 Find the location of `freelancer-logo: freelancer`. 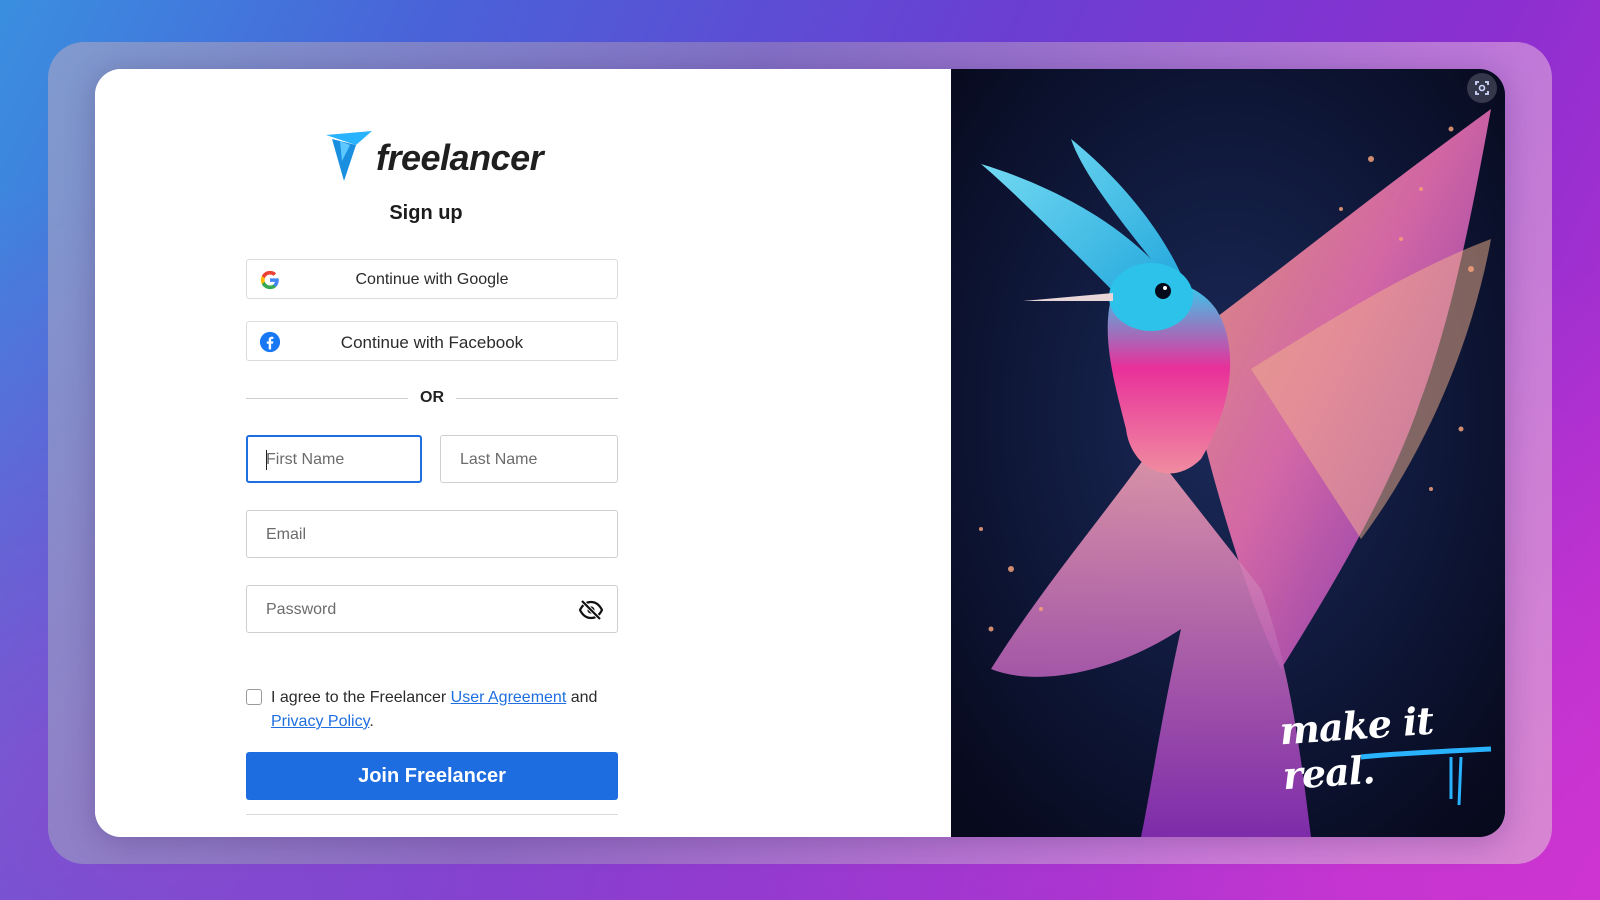

freelancer-logo: freelancer is located at coordinates (436, 159).